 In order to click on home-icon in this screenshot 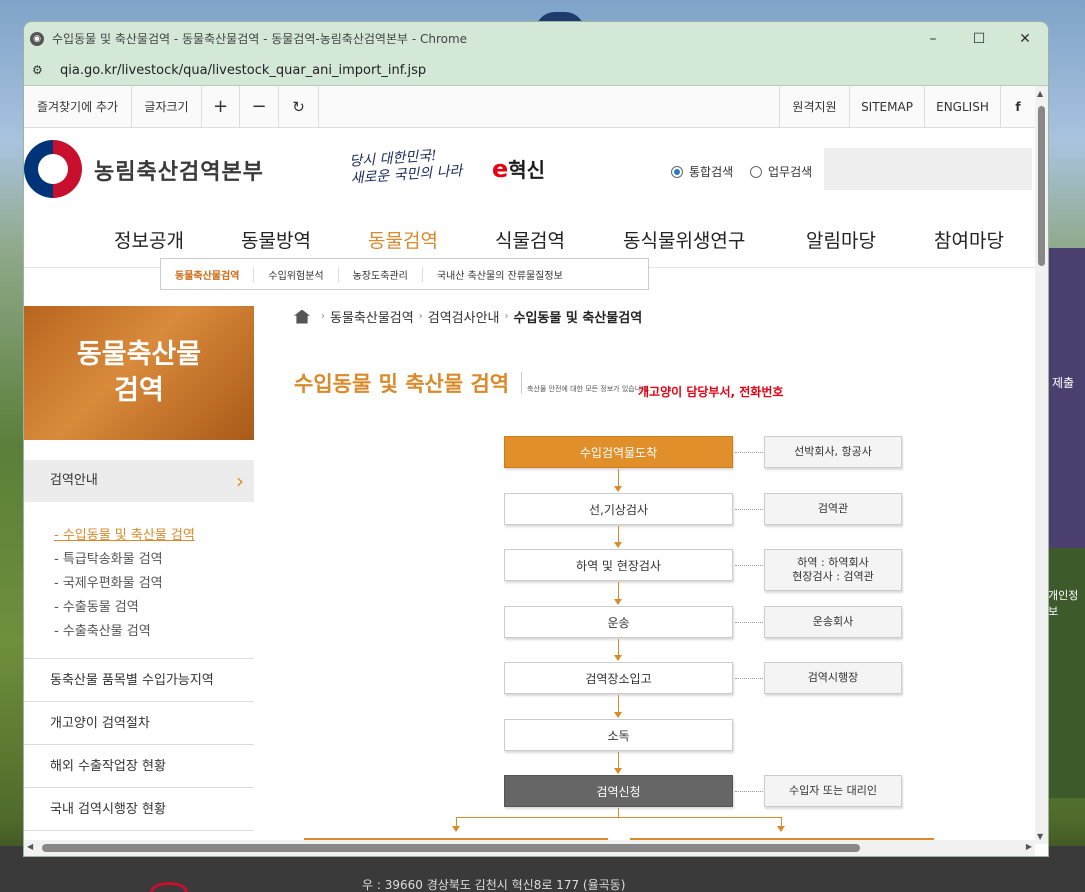, I will do `click(302, 316)`.